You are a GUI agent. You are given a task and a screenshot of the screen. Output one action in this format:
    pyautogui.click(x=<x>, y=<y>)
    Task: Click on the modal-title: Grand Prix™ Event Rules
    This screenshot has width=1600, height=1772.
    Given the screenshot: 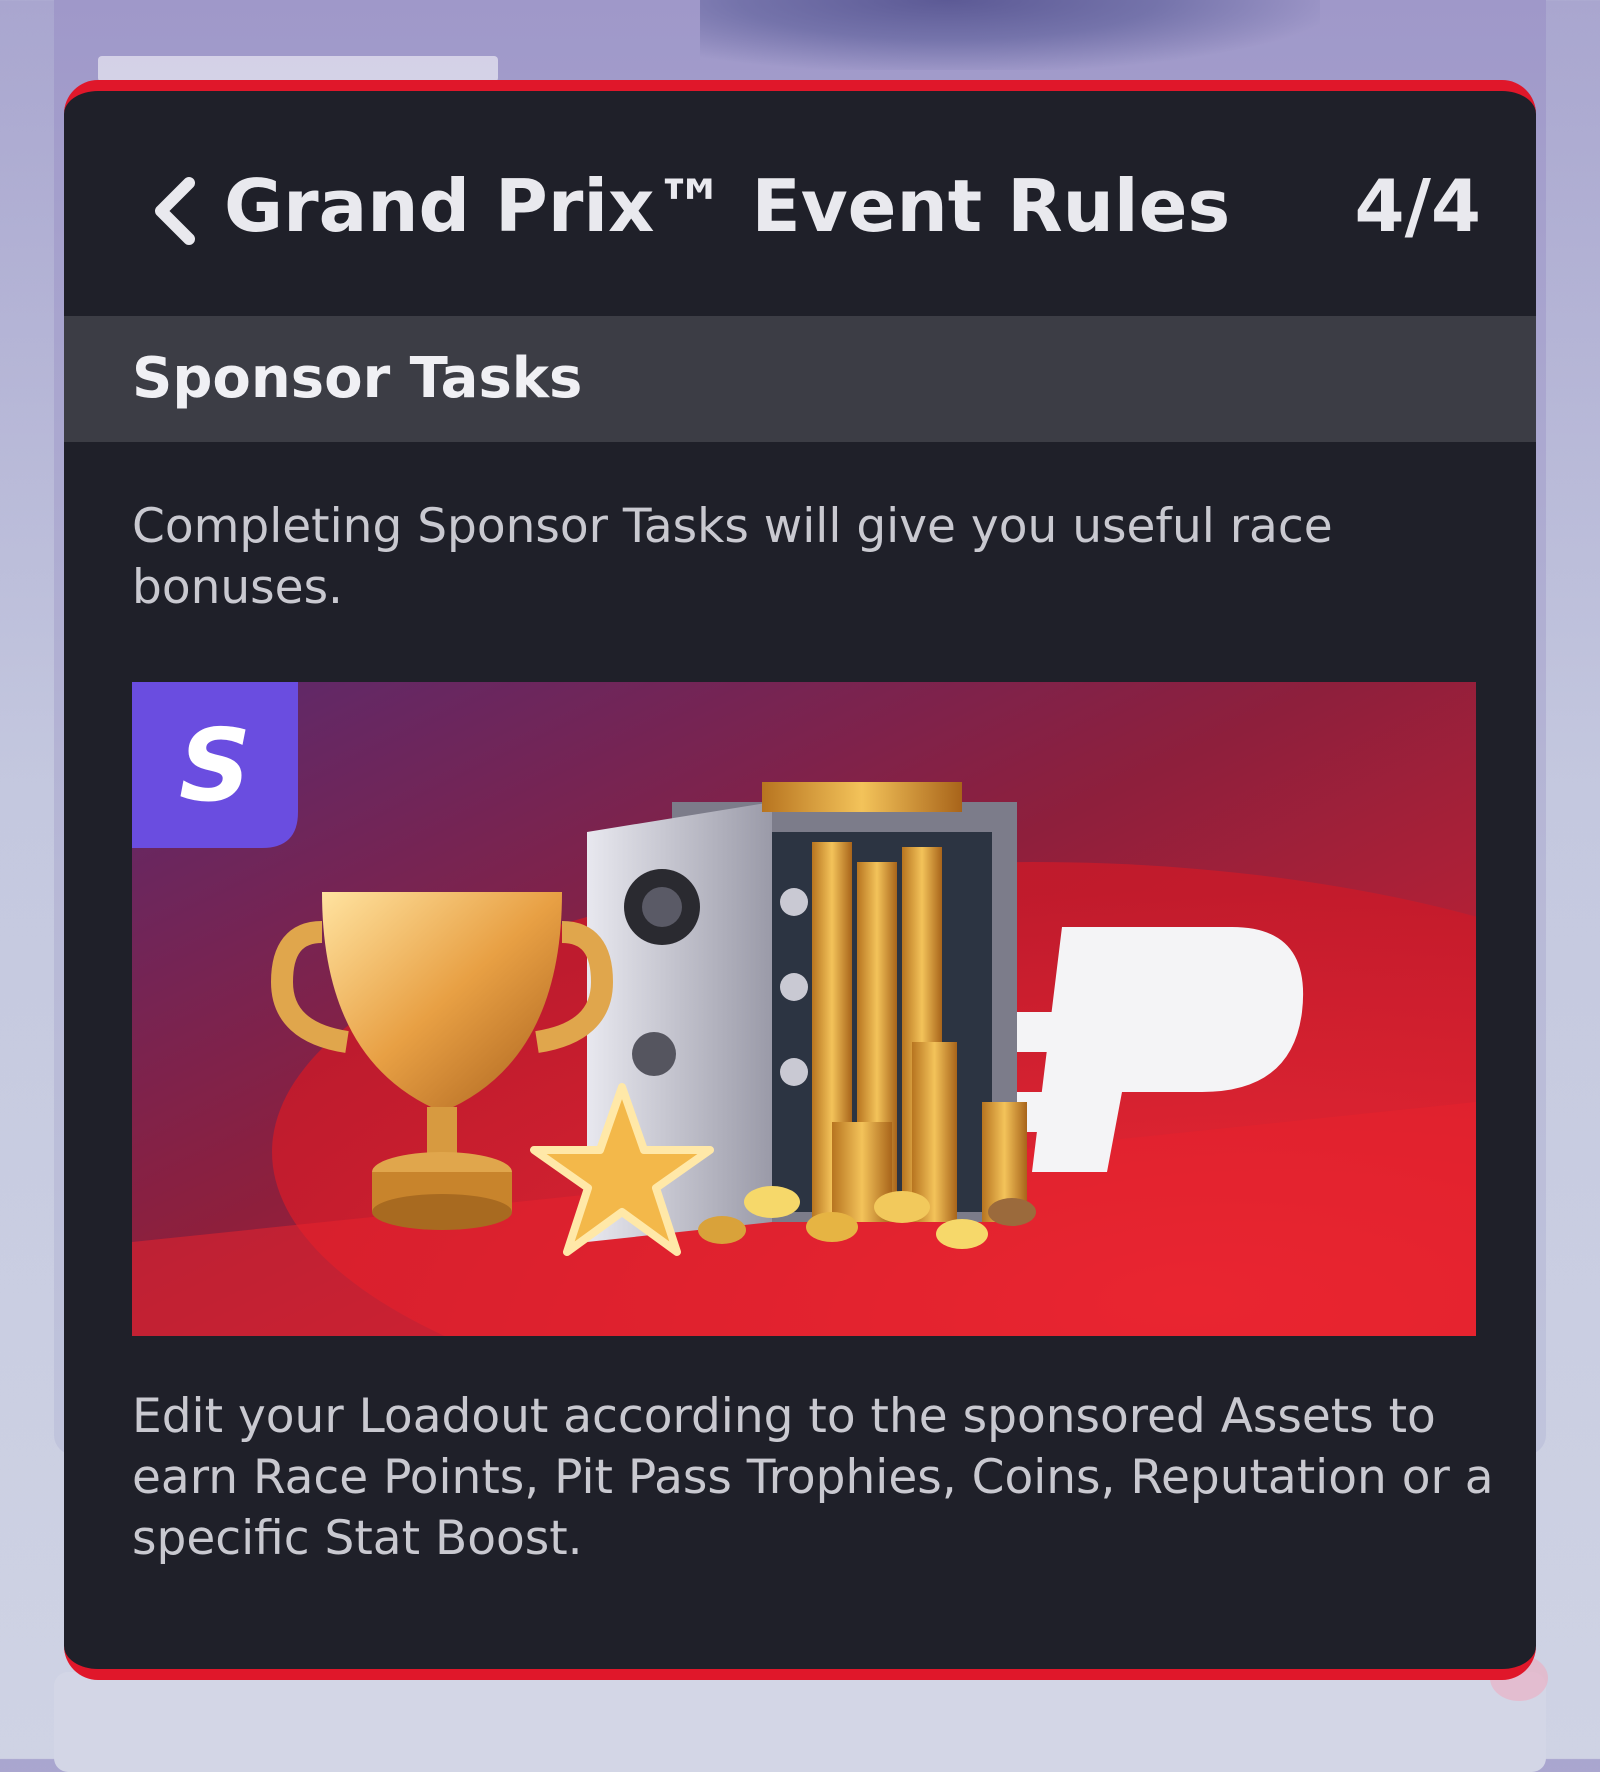 What is the action you would take?
    pyautogui.click(x=727, y=206)
    